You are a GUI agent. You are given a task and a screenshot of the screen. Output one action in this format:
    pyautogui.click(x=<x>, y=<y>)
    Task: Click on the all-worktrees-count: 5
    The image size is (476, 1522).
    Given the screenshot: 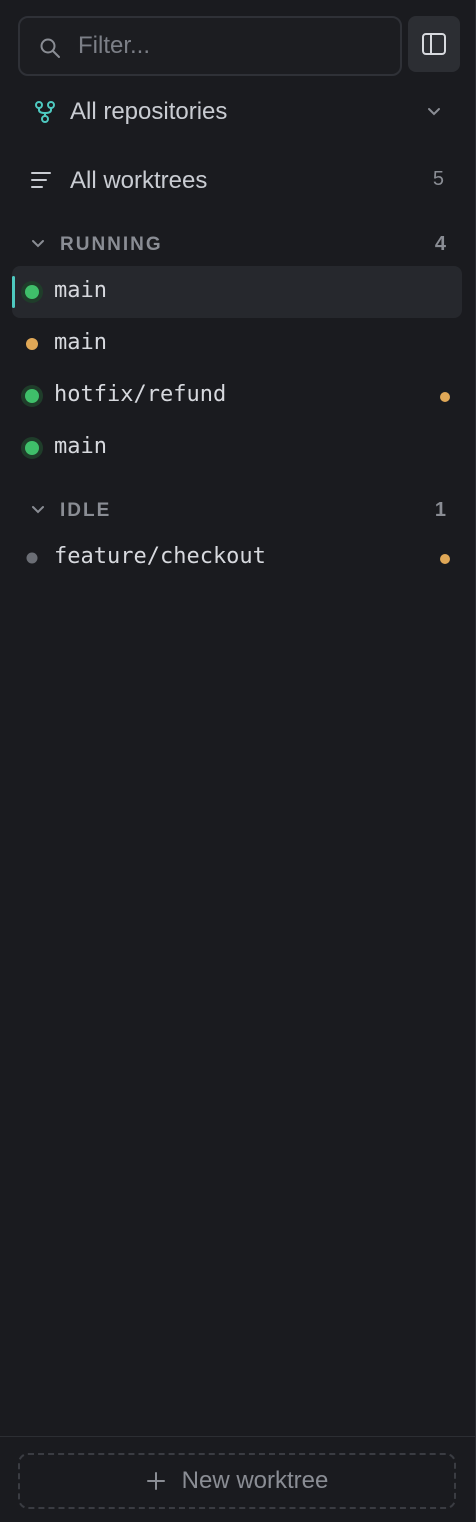 What is the action you would take?
    pyautogui.click(x=438, y=179)
    